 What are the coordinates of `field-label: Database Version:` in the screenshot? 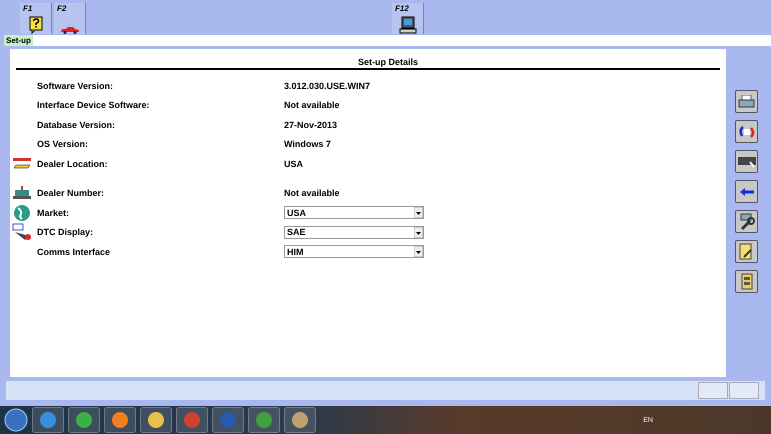 It's located at (76, 125).